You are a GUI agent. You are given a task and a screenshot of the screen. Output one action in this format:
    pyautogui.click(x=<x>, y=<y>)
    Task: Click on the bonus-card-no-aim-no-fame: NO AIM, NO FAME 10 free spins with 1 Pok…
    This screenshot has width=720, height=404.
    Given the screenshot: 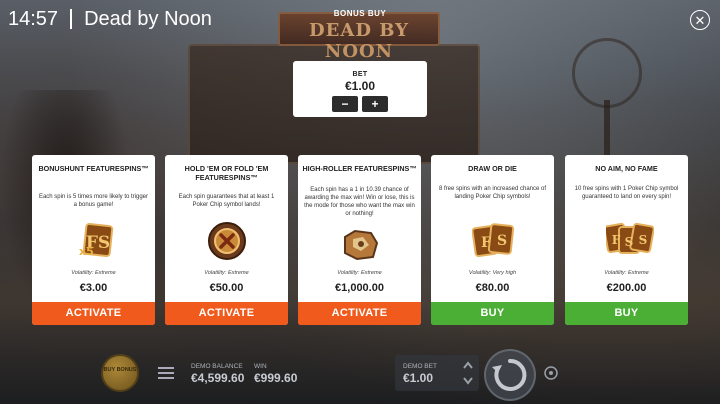 What is the action you would take?
    pyautogui.click(x=626, y=240)
    